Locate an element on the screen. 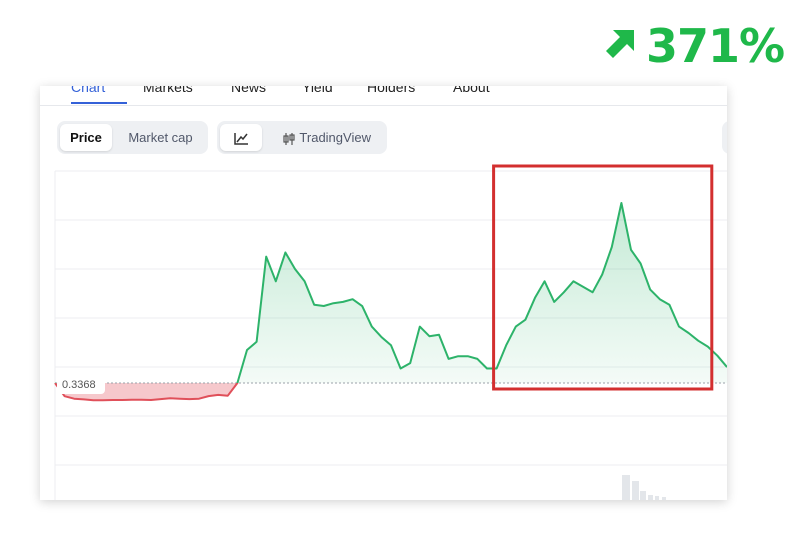 Image resolution: width=800 pixels, height=540 pixels. gain-badge: 371% is located at coordinates (692, 46).